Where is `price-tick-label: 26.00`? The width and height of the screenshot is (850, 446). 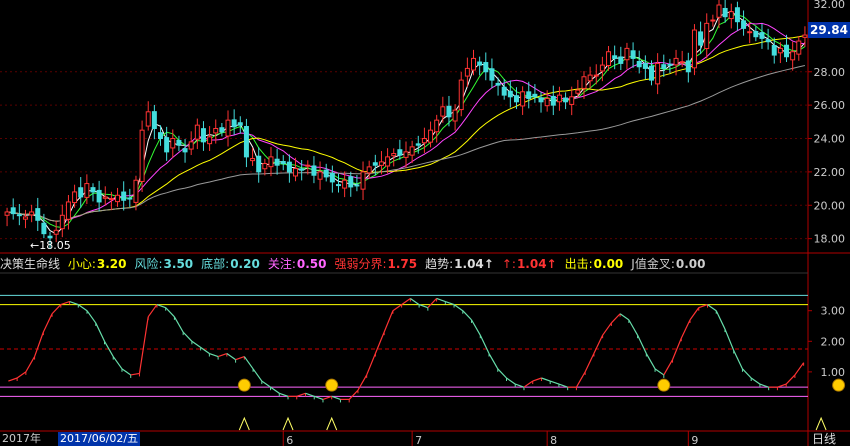
price-tick-label: 26.00 is located at coordinates (830, 105).